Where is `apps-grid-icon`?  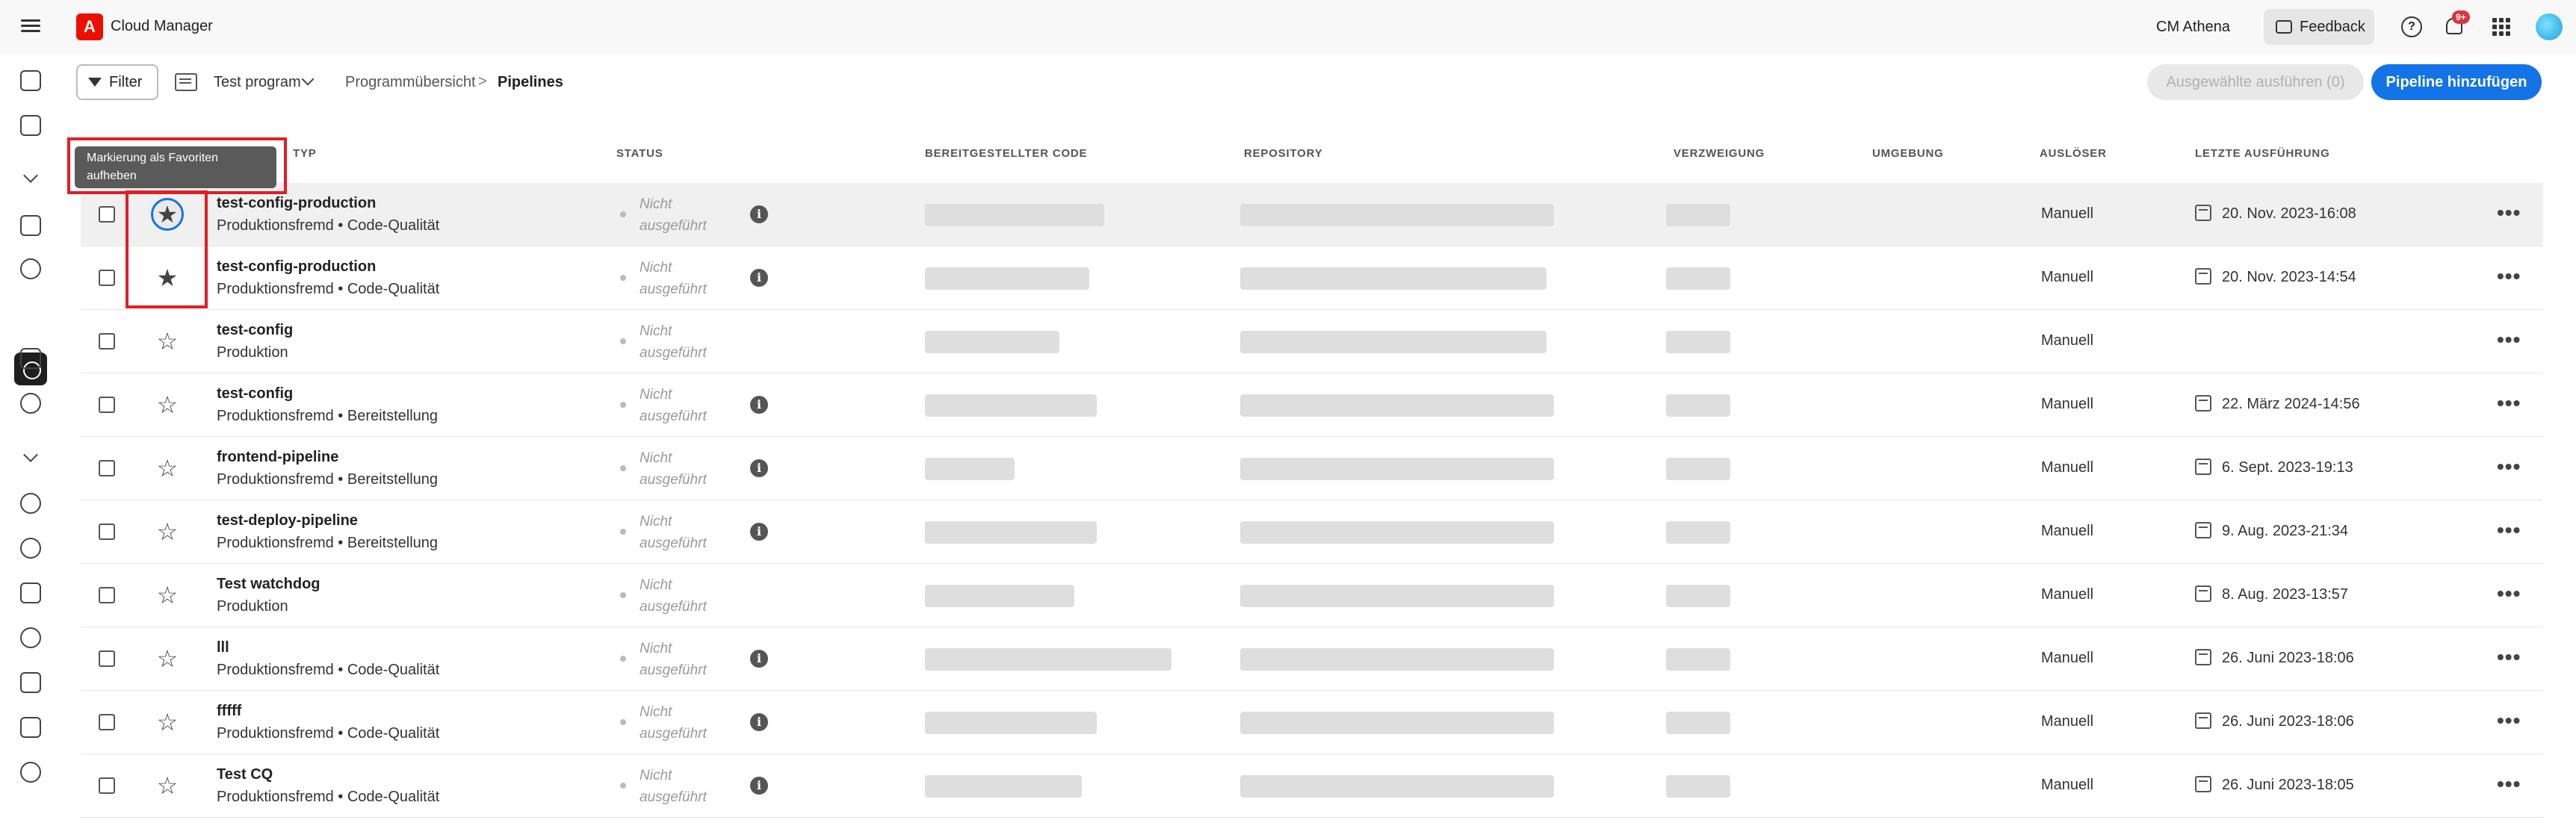 apps-grid-icon is located at coordinates (2501, 26).